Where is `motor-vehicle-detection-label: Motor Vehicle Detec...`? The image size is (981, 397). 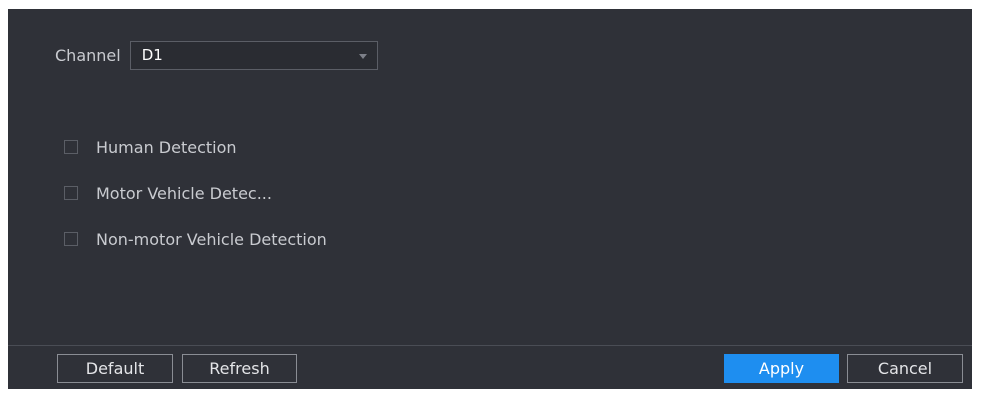 motor-vehicle-detection-label: Motor Vehicle Detec... is located at coordinates (184, 193).